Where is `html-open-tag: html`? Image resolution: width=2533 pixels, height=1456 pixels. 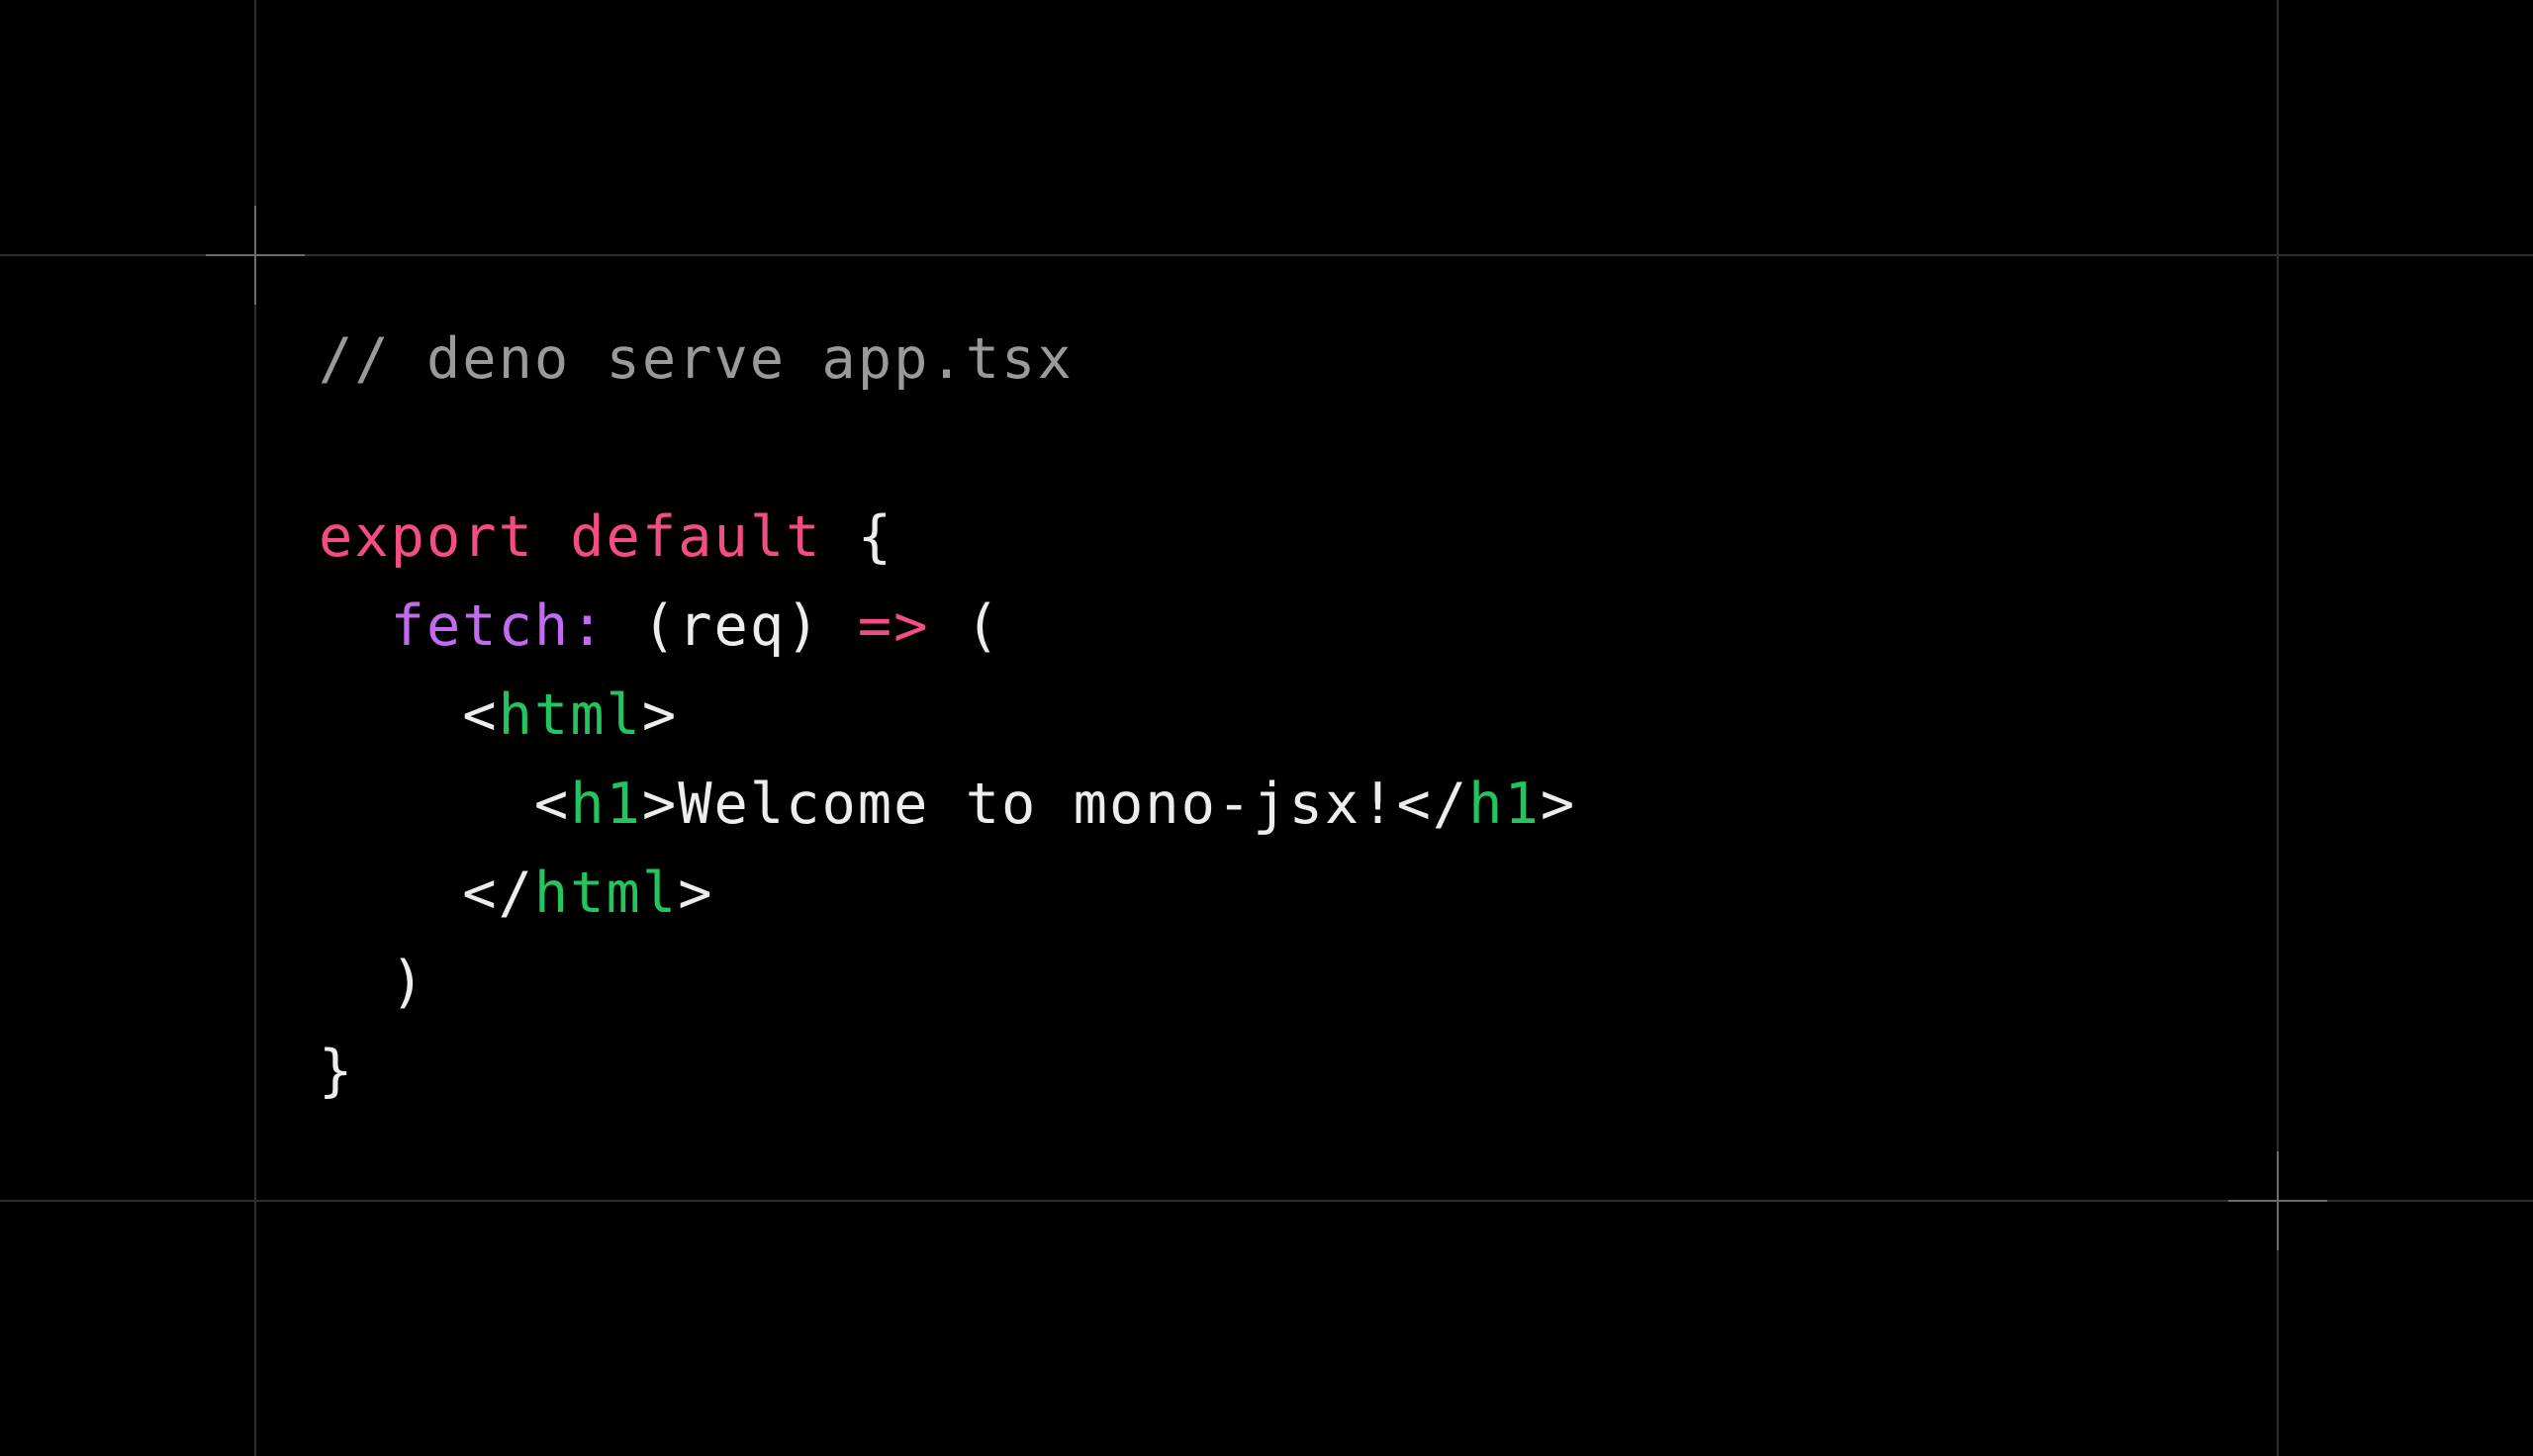
html-open-tag: html is located at coordinates (570, 715).